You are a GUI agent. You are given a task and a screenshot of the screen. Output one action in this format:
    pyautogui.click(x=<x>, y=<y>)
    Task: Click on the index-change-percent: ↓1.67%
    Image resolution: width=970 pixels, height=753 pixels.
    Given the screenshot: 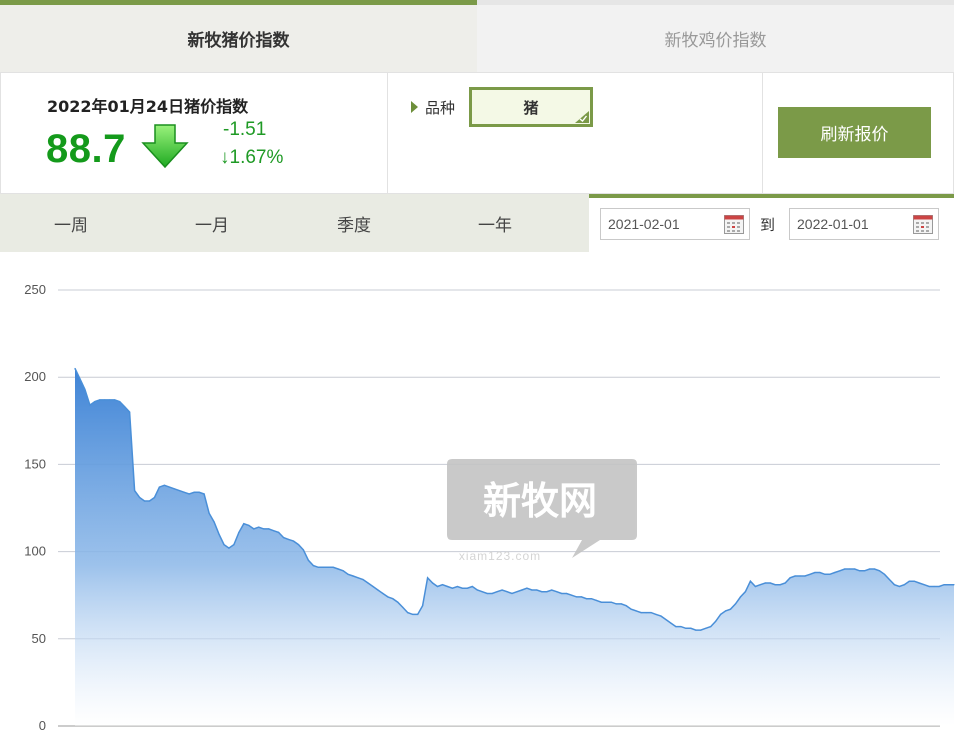 What is the action you would take?
    pyautogui.click(x=252, y=157)
    